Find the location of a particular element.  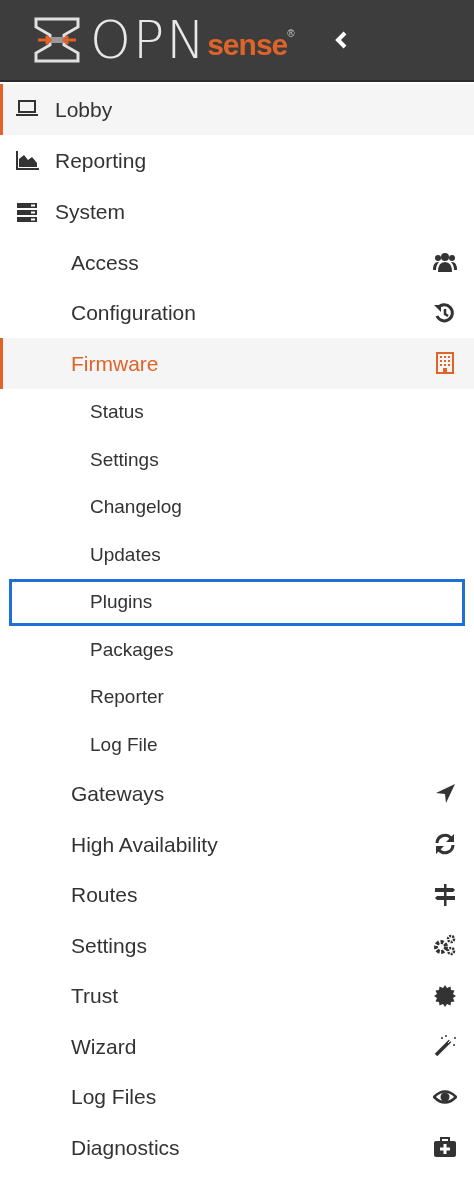

submenu-item: Changelog is located at coordinates (237, 507).